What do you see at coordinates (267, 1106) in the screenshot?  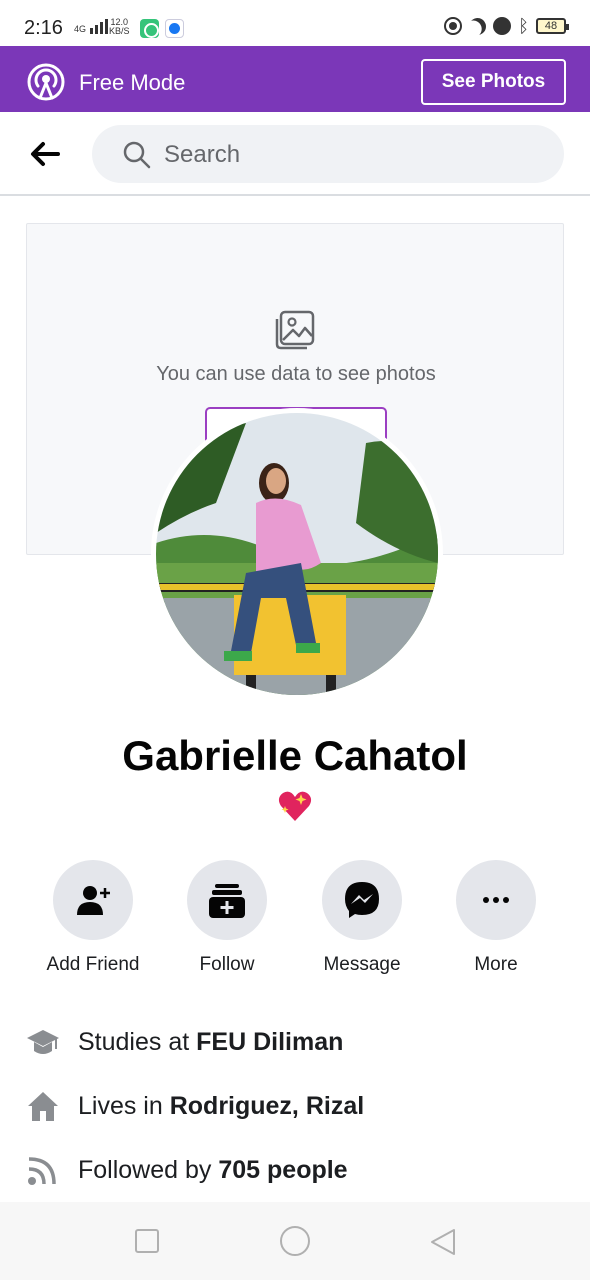 I see `residence-link: Rodriguez, Rizal` at bounding box center [267, 1106].